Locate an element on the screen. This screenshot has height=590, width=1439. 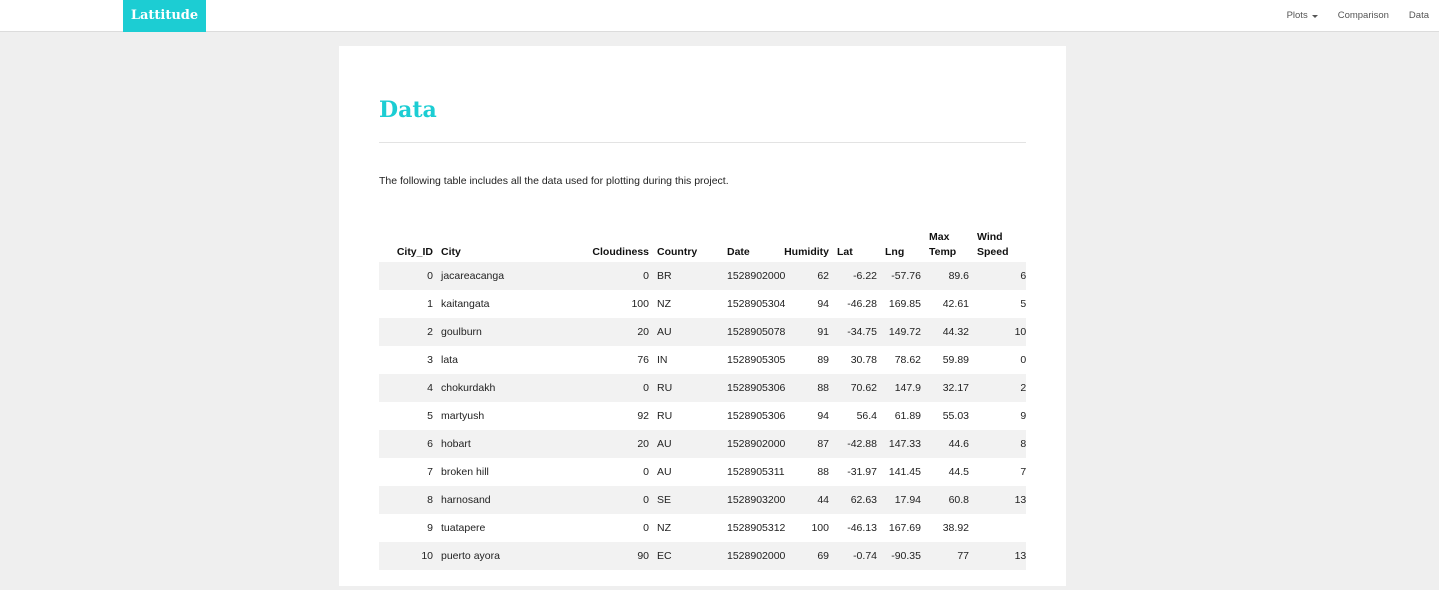
table-cell: 76 is located at coordinates (643, 360).